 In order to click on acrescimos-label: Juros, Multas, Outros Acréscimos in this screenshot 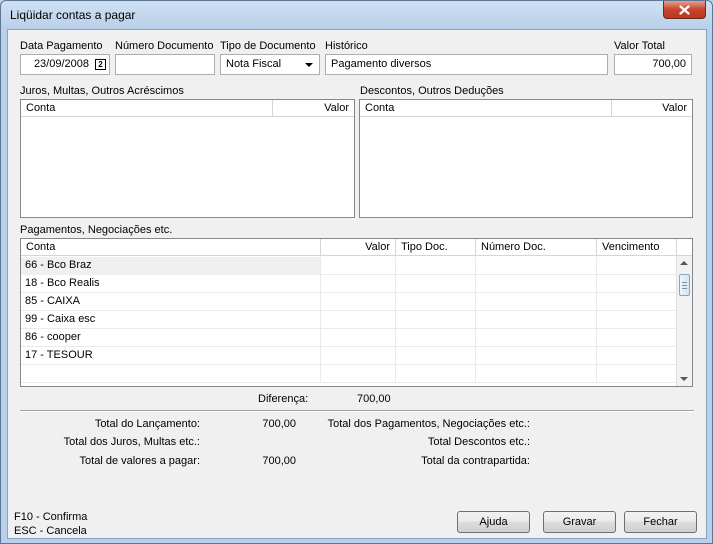, I will do `click(102, 91)`.